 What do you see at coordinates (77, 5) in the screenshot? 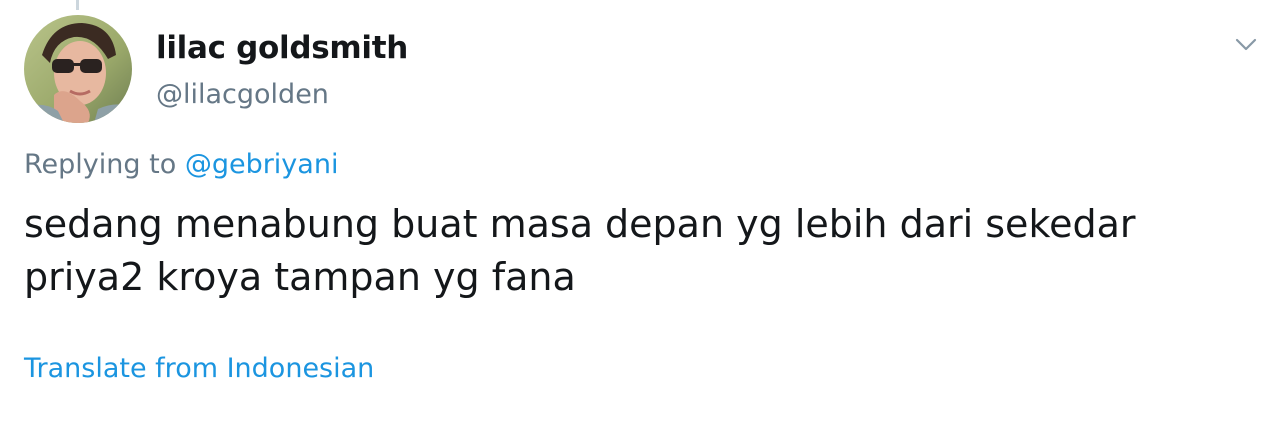
I see `thread-connector-line` at bounding box center [77, 5].